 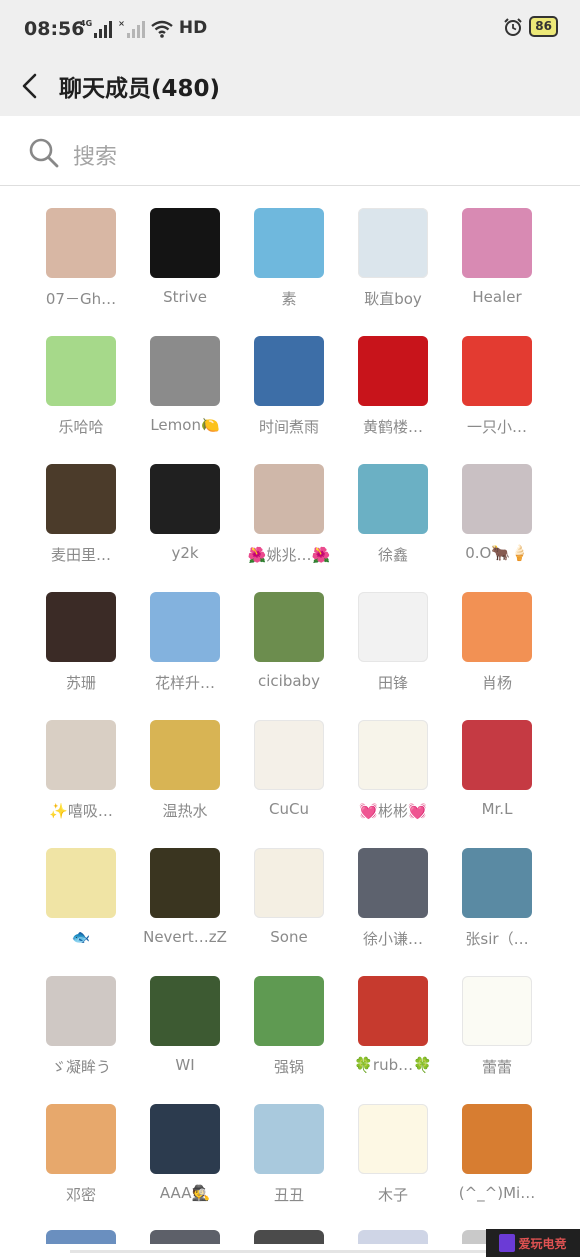 I want to click on search-icon, so click(x=44, y=153).